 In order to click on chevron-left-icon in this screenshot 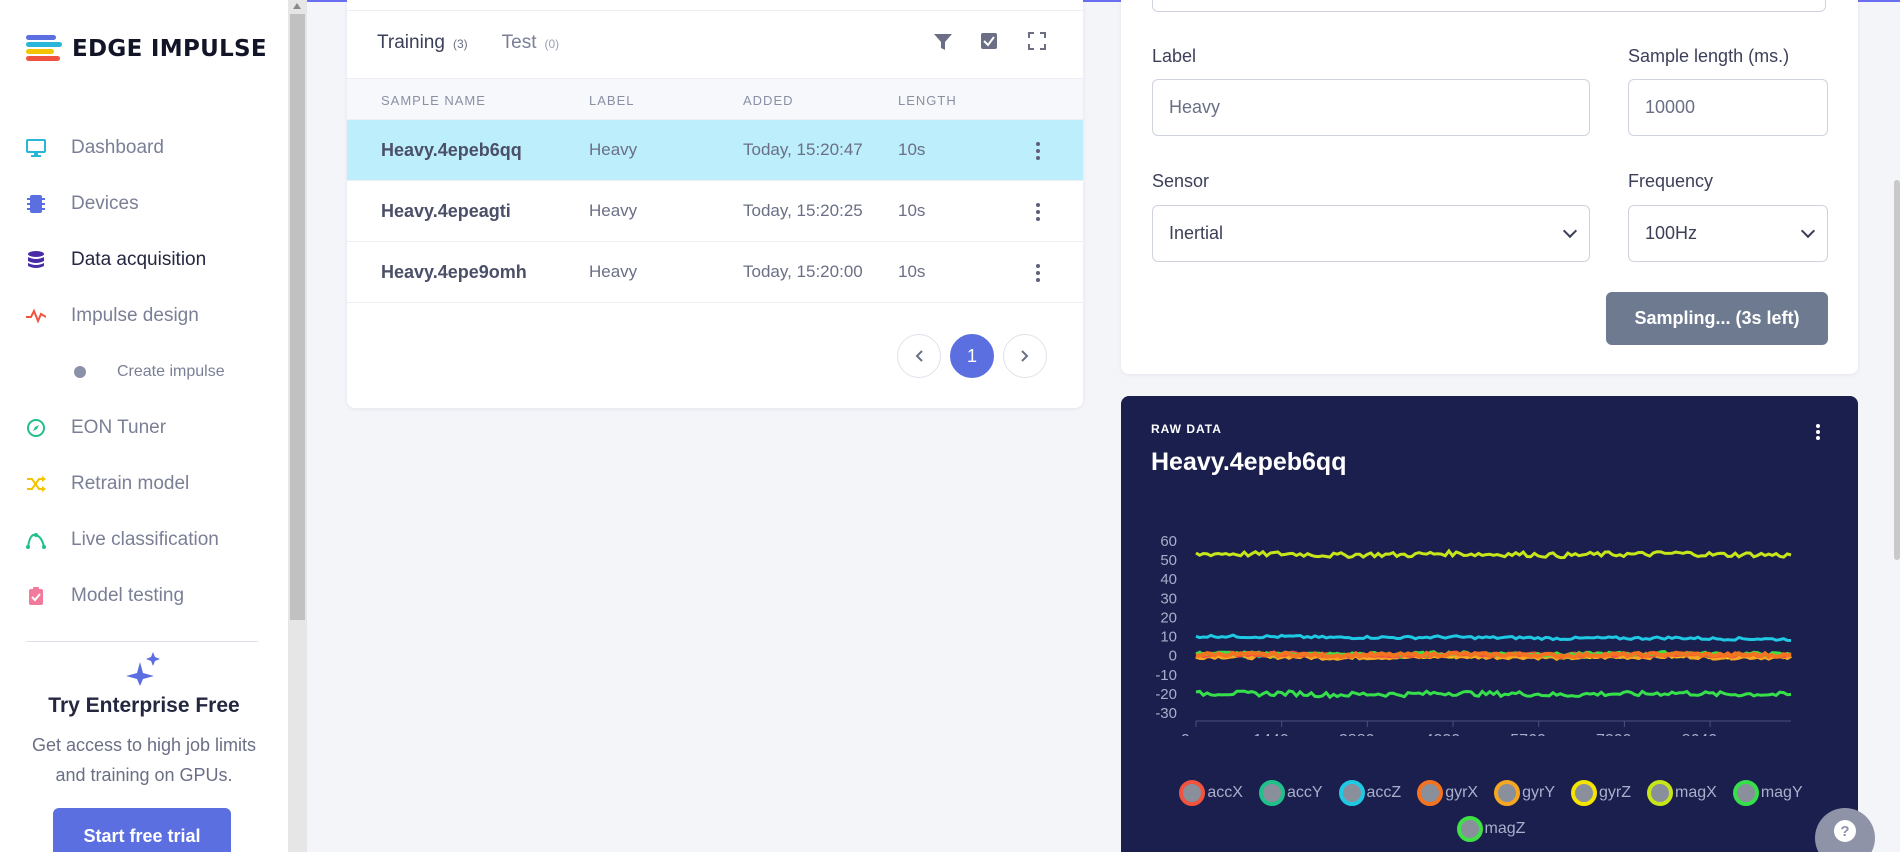, I will do `click(919, 356)`.